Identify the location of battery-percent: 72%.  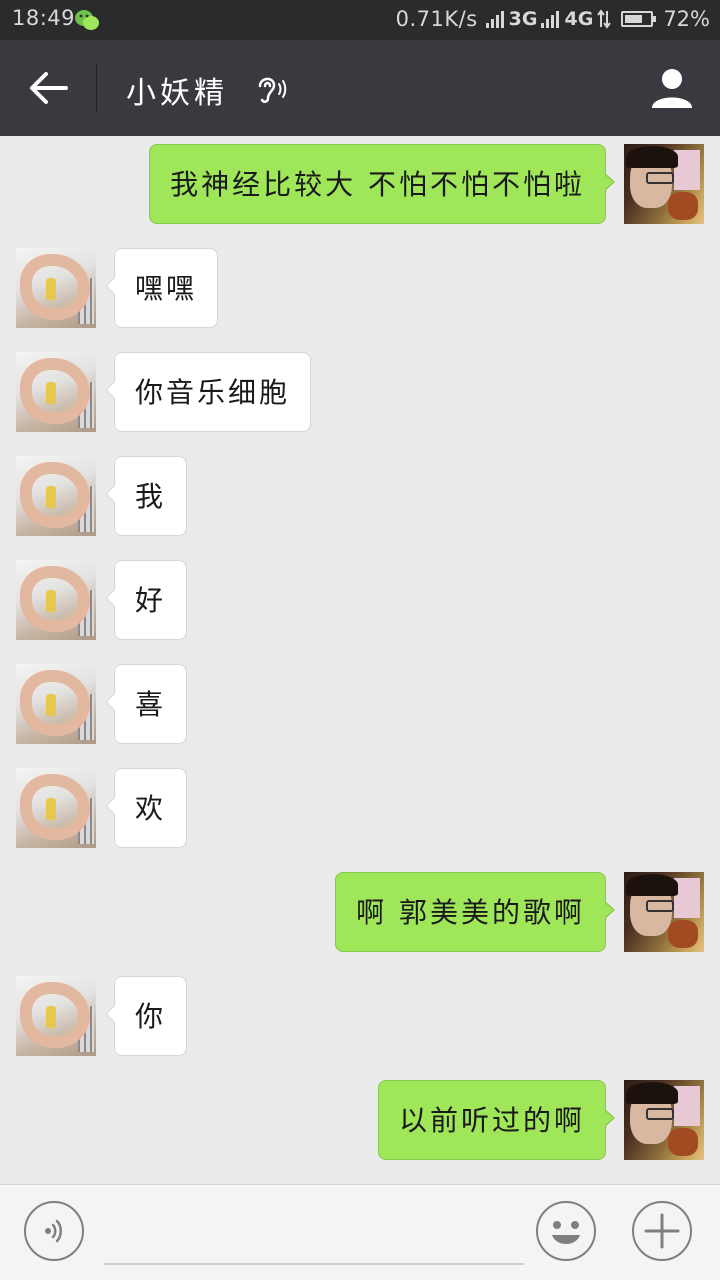
(686, 19).